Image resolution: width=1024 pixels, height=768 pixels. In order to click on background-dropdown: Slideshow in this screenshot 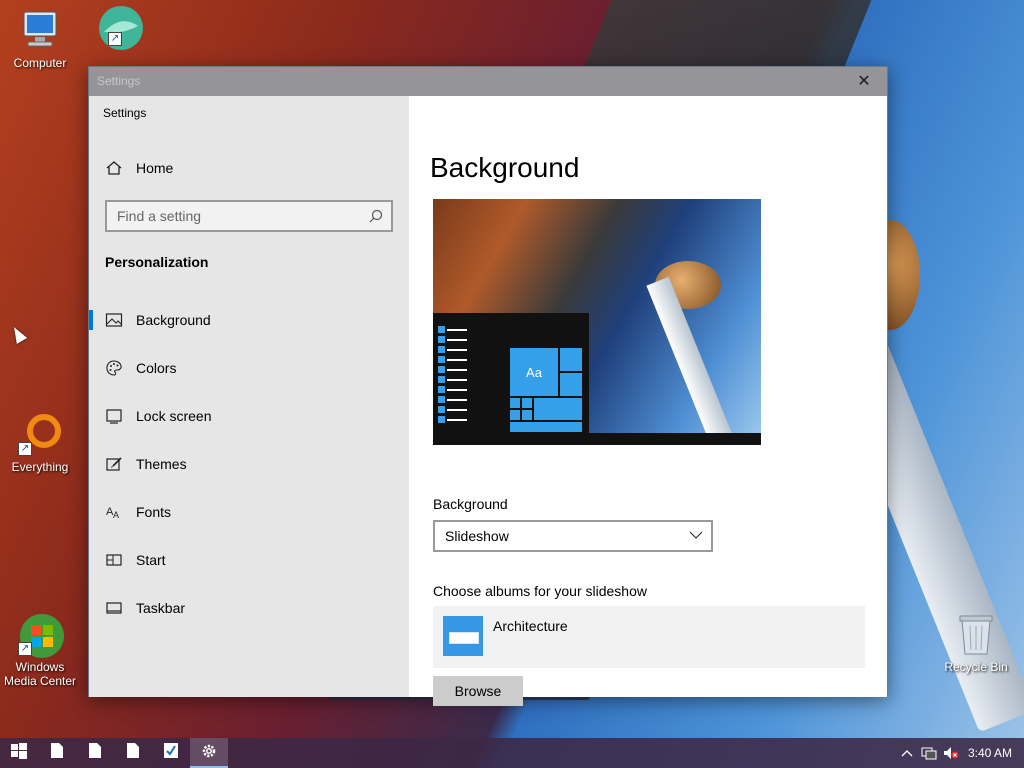, I will do `click(573, 536)`.